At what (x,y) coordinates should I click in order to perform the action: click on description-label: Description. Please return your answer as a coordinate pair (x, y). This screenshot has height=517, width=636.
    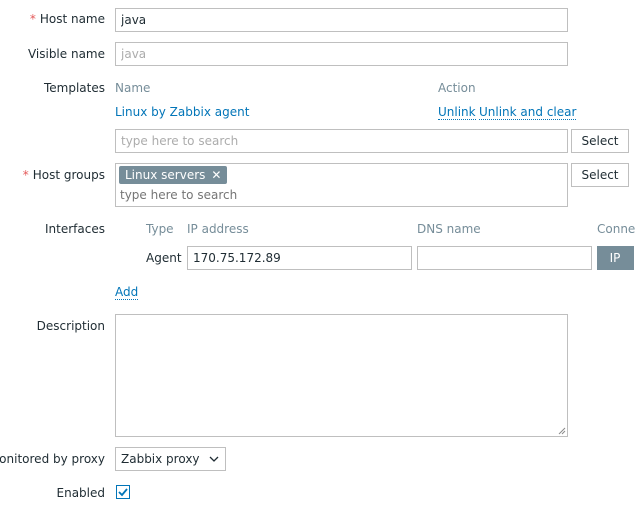
    Looking at the image, I should click on (70, 326).